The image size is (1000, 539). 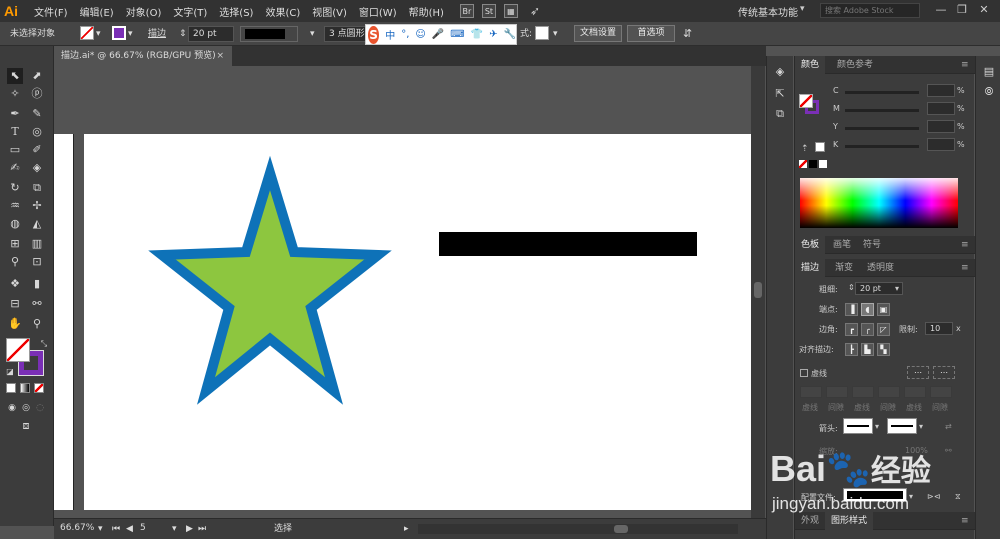 I want to click on black-swatch, so click(x=813, y=164).